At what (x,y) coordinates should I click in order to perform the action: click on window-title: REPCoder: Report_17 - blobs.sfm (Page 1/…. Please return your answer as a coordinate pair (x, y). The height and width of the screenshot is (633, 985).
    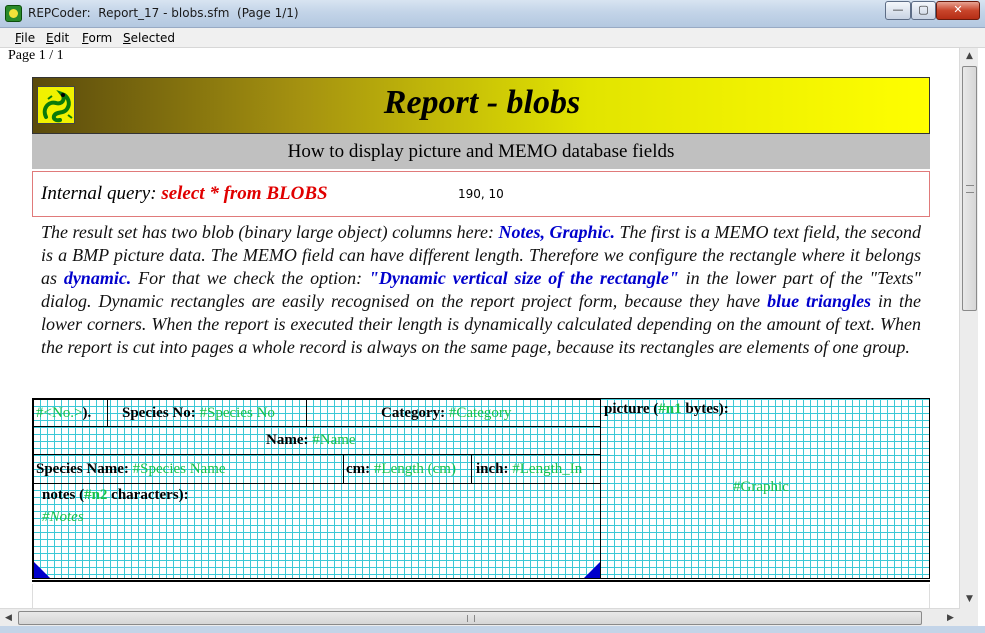
    Looking at the image, I should click on (163, 13).